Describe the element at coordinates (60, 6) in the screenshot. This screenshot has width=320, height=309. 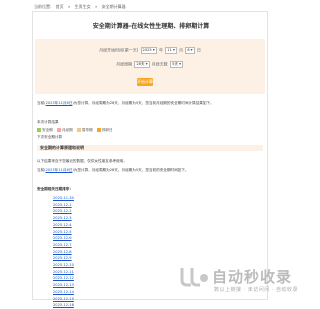
I see `breadcrumb-home: 首页` at that location.